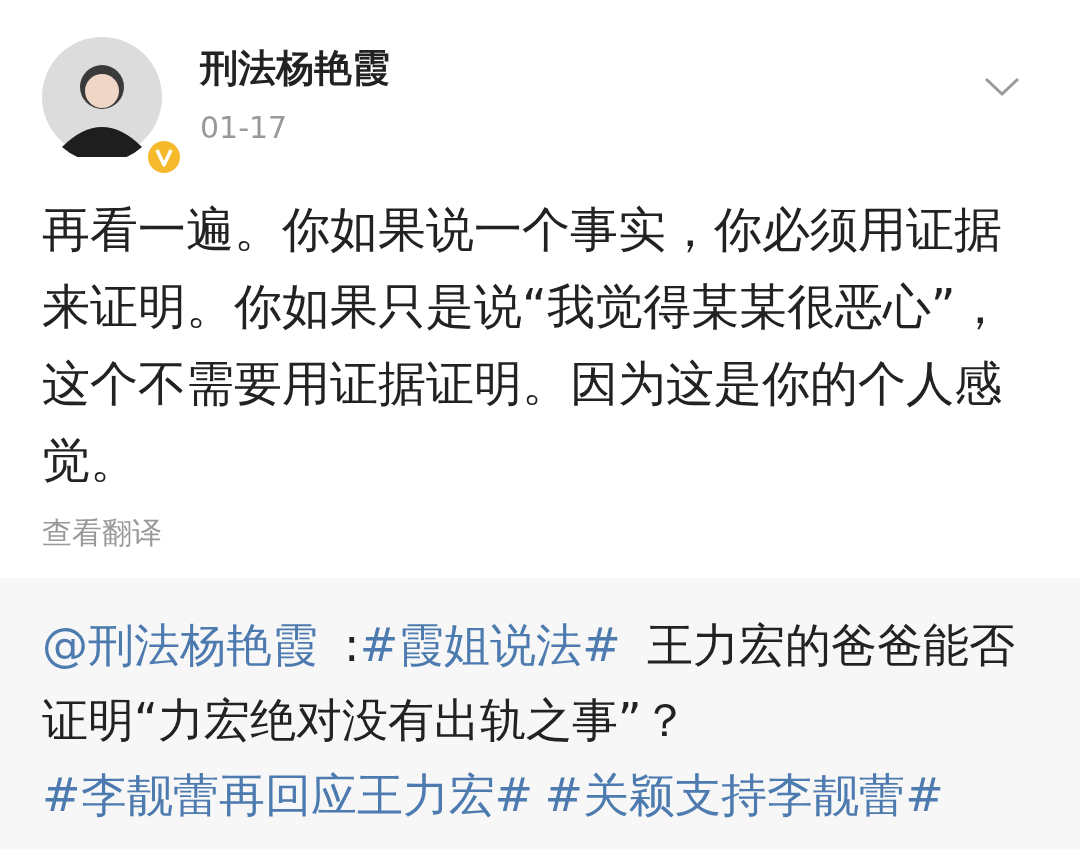  Describe the element at coordinates (1002, 87) in the screenshot. I see `chevron-down-icon` at that location.